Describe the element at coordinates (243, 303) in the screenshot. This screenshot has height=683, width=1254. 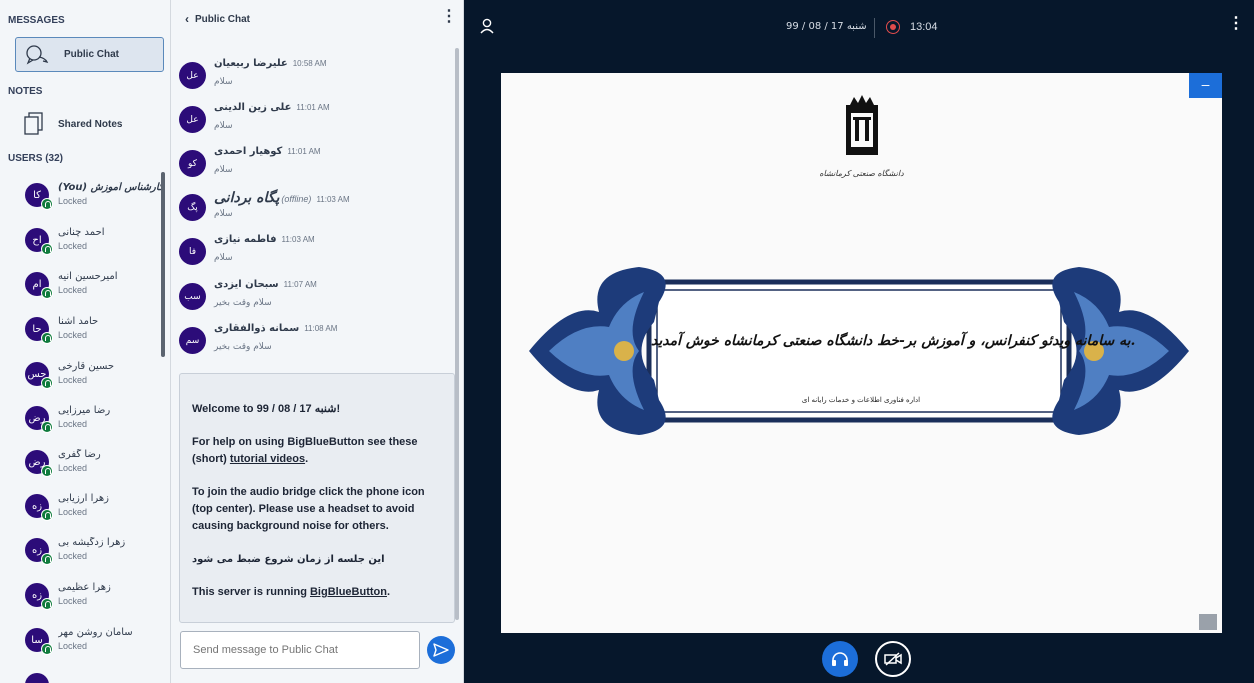
I see `message-text: سلام وقت بخیر` at that location.